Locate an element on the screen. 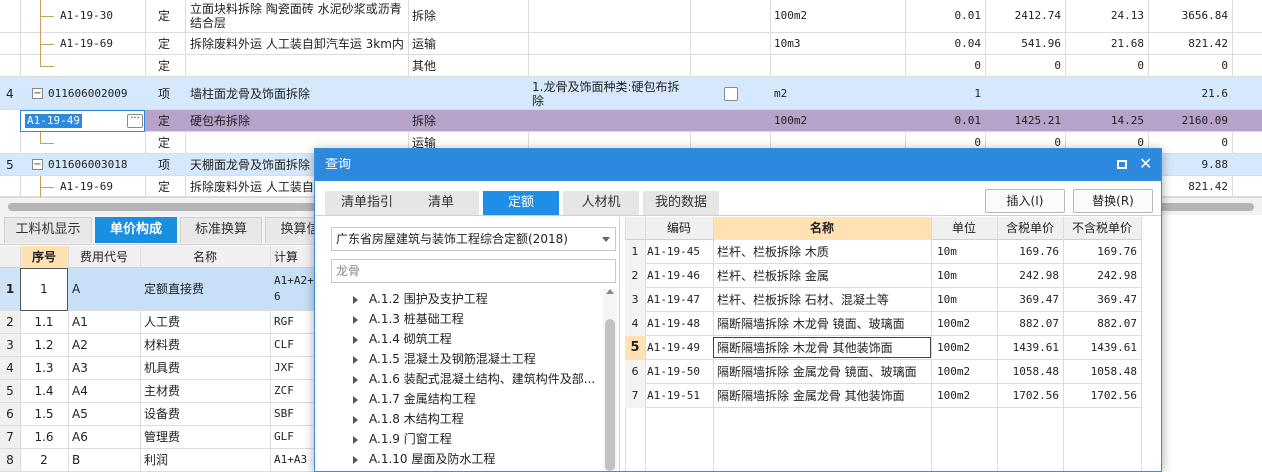  scroll-thumb is located at coordinates (610, 395).